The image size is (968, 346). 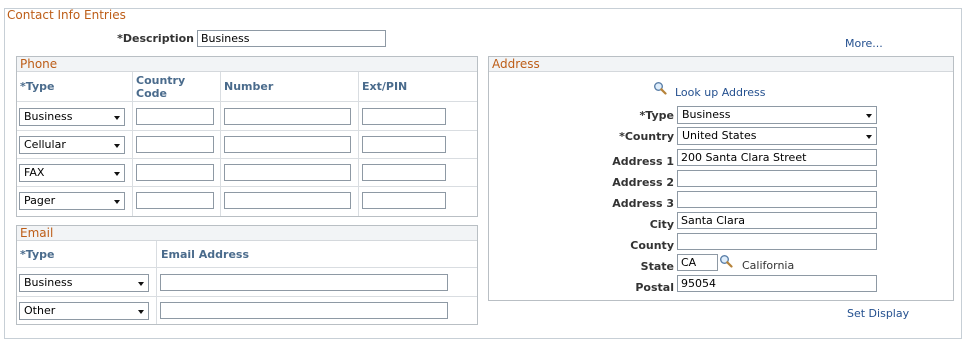 I want to click on phone-title: Phone, so click(x=39, y=64).